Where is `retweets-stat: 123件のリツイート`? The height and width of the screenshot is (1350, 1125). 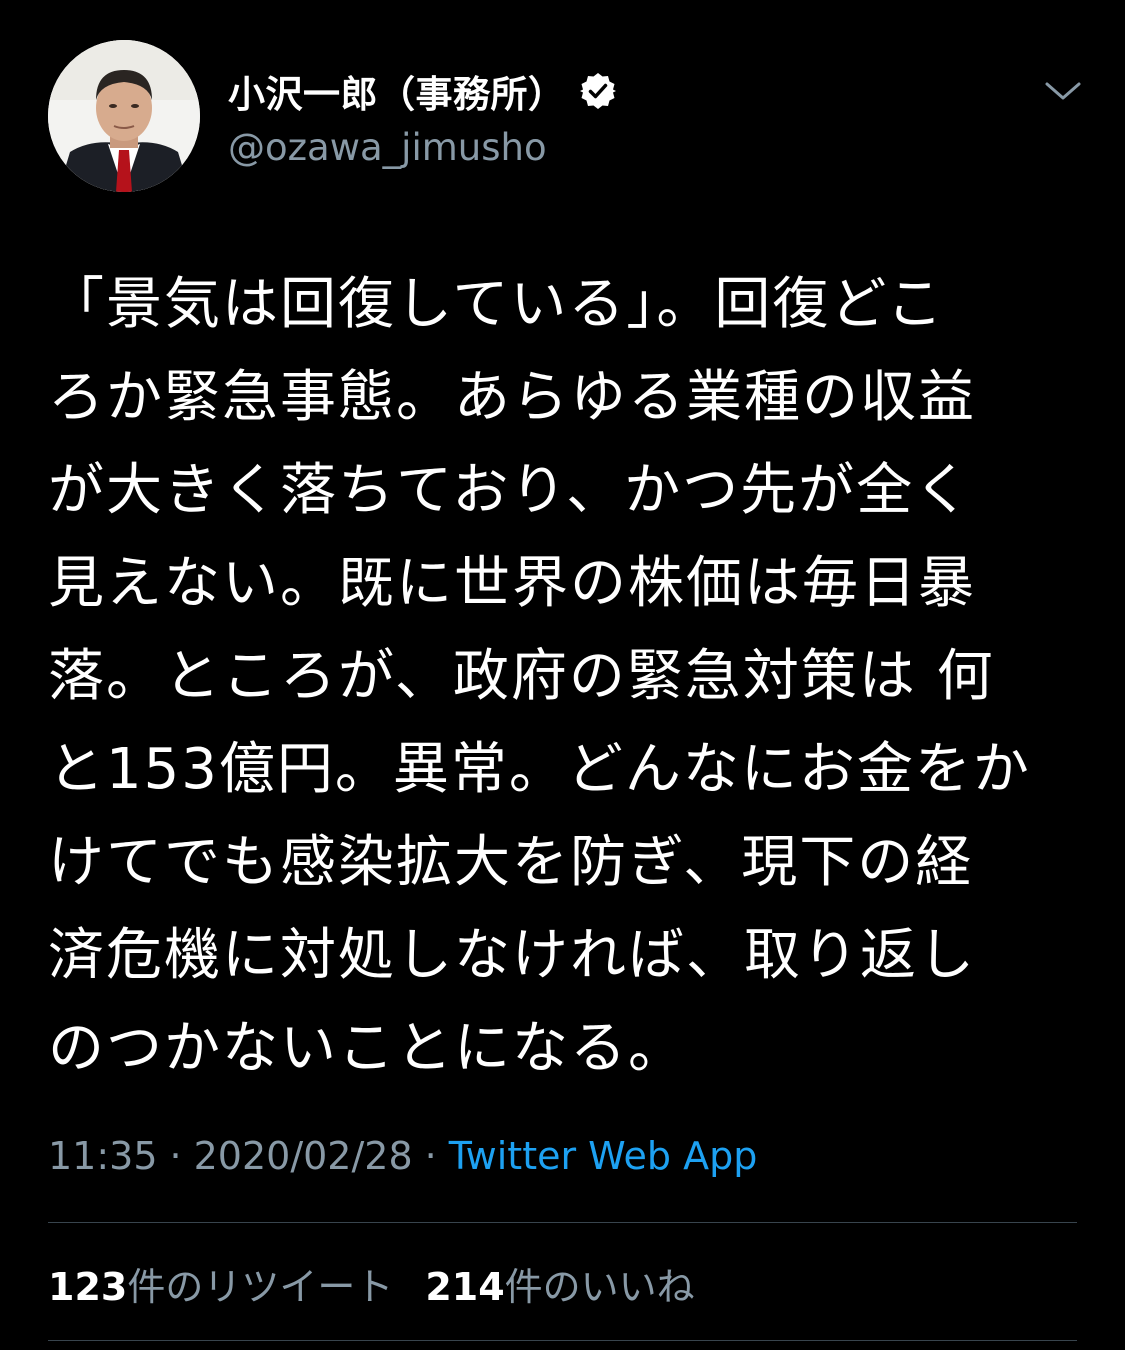 retweets-stat: 123件のリツイート is located at coordinates (220, 1283).